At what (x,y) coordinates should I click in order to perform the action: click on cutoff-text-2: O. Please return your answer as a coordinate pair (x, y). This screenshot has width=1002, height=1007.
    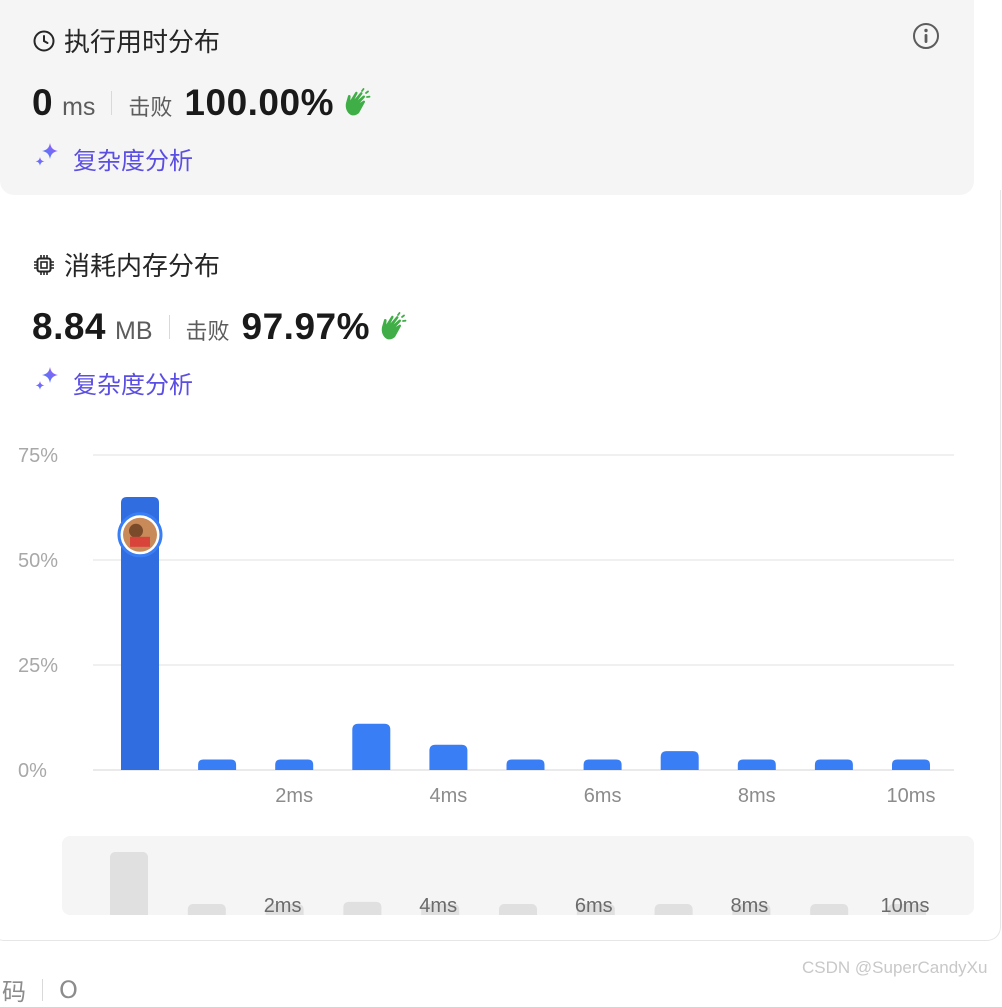
    Looking at the image, I should click on (68, 989).